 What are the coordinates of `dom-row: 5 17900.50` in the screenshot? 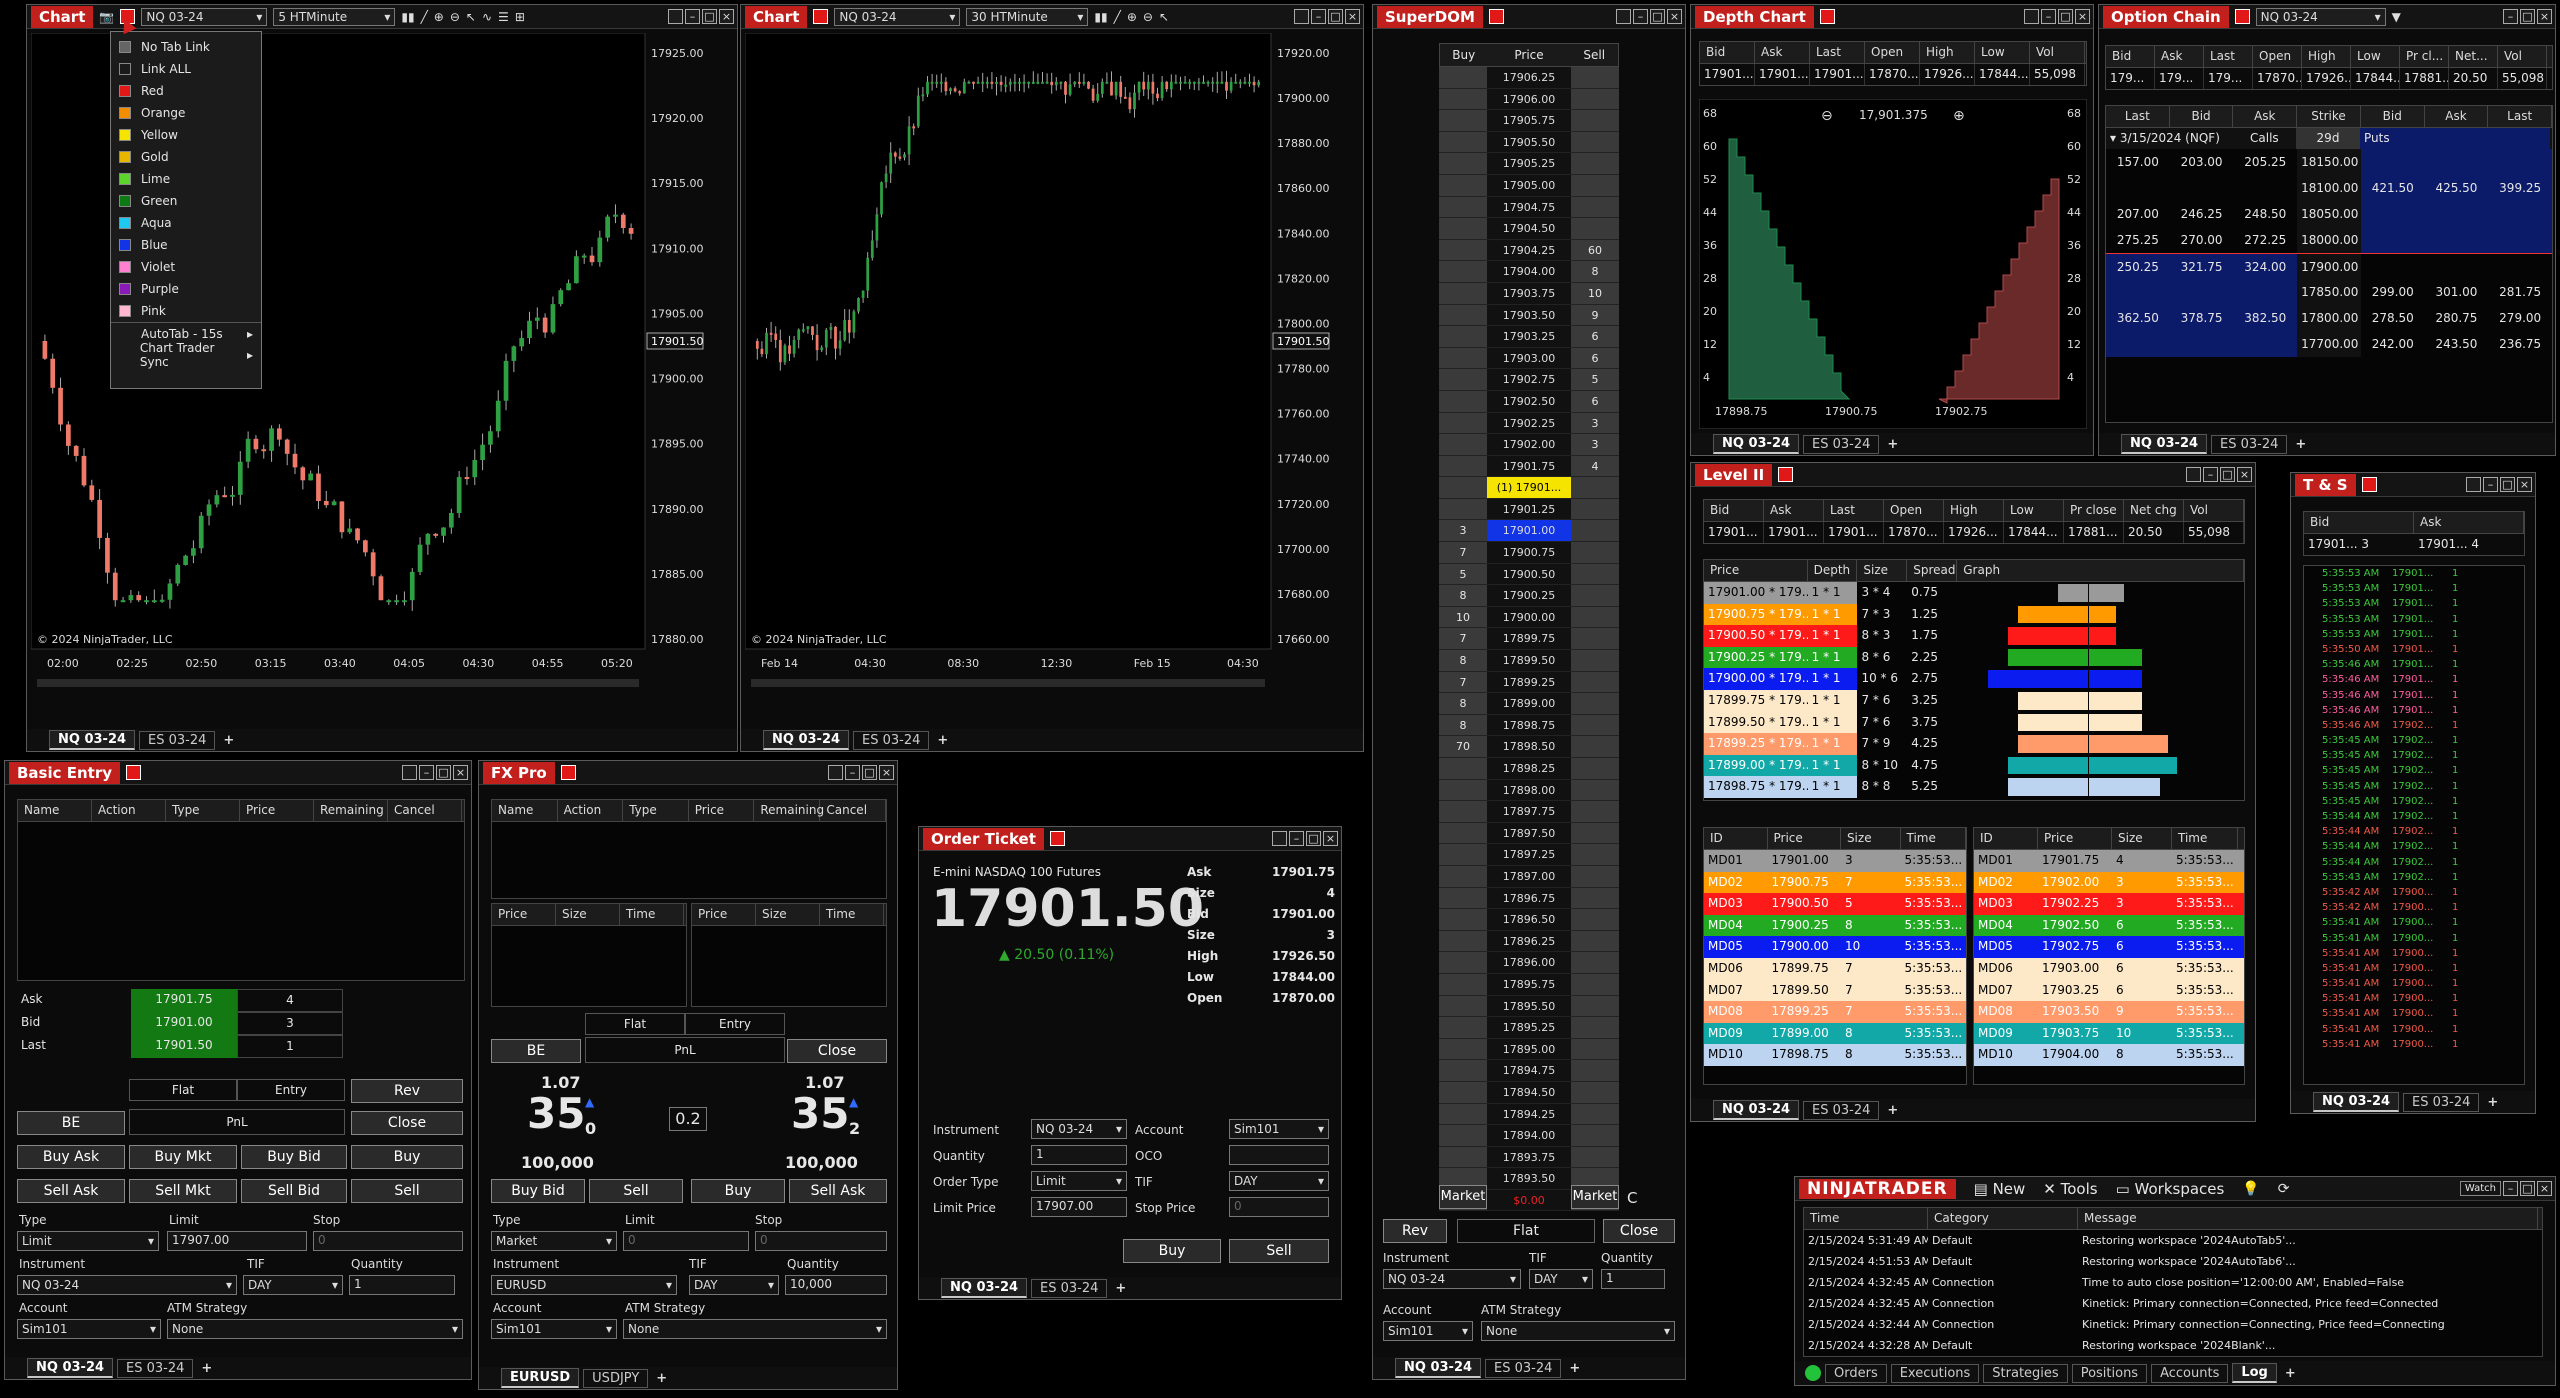 It's located at (1529, 574).